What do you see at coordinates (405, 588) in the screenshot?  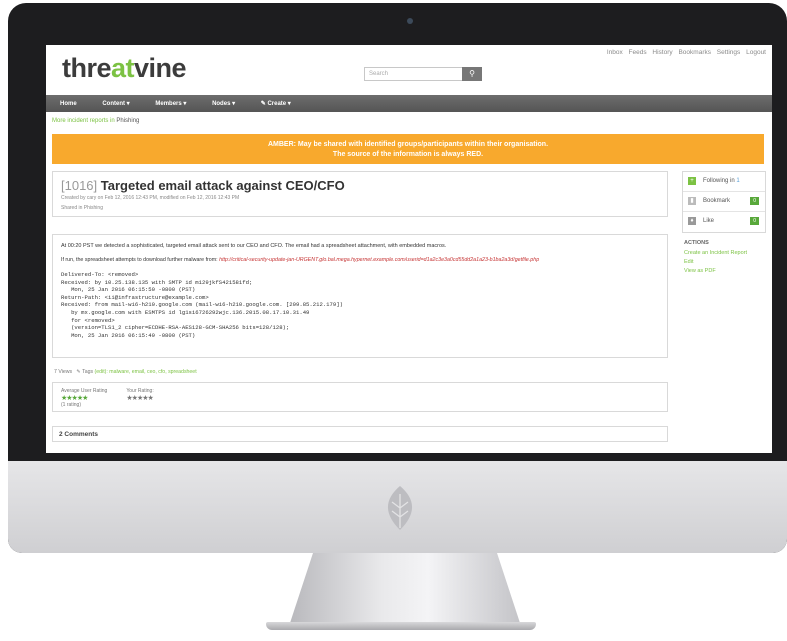 I see `monitor-stand` at bounding box center [405, 588].